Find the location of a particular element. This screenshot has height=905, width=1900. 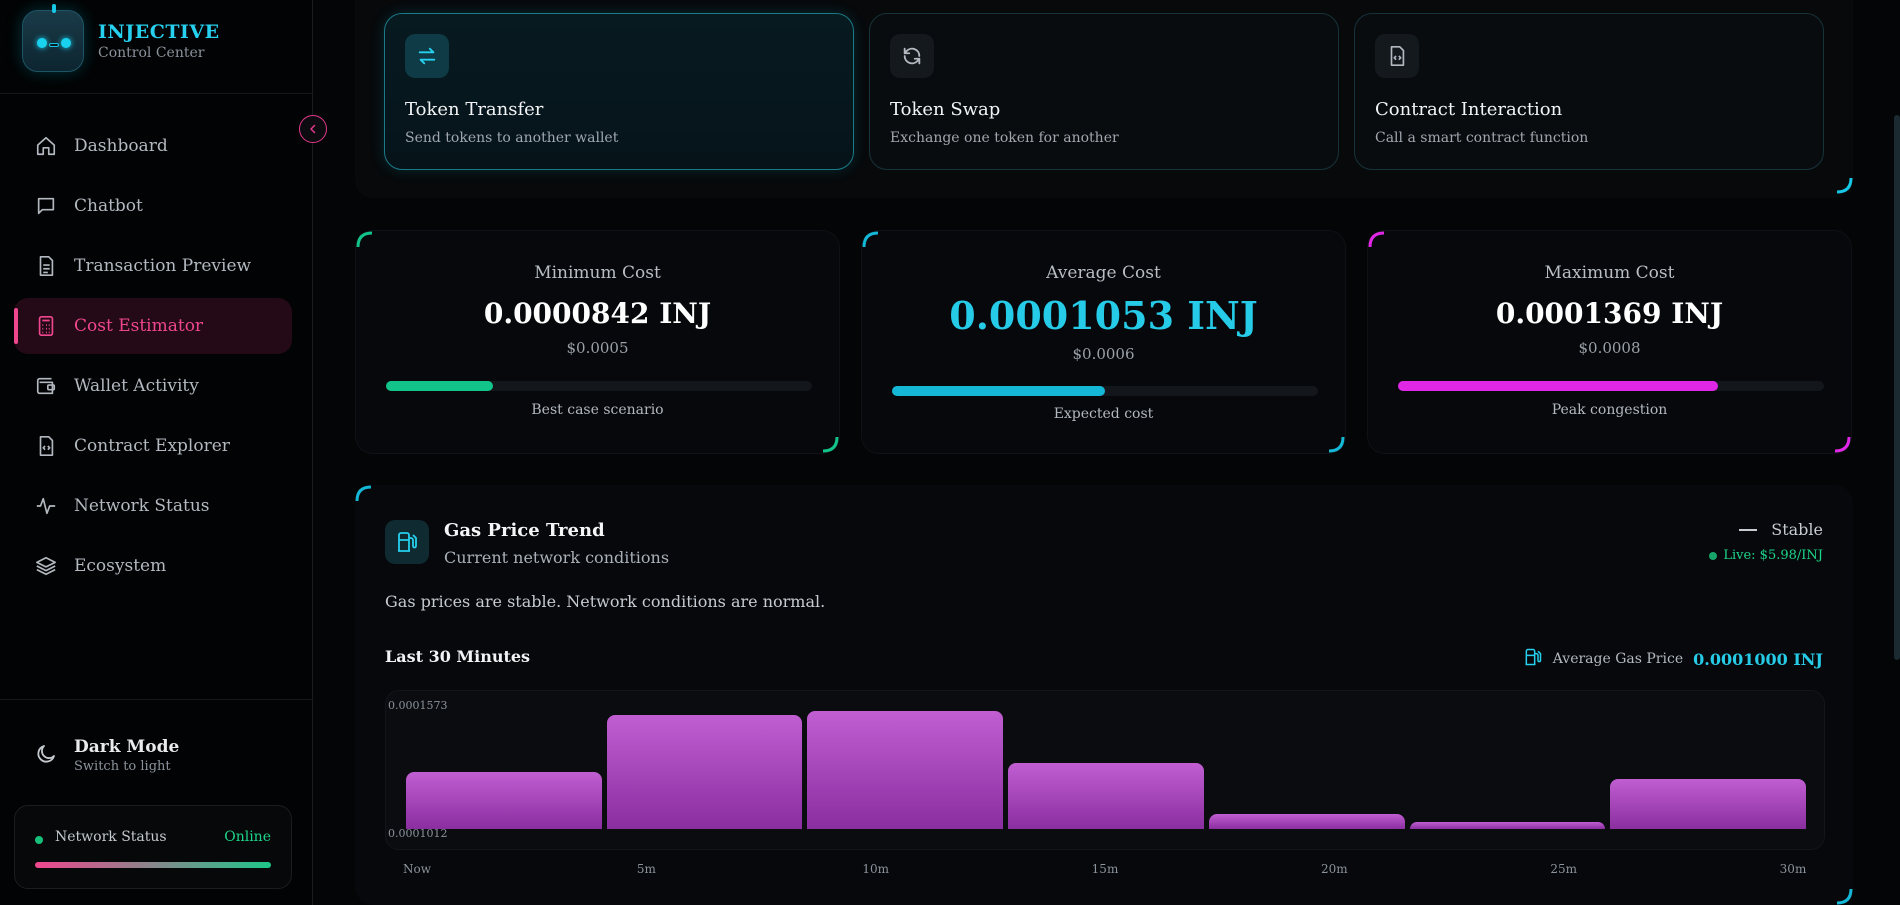

sidebar-item-wallet-activity: Wallet Activity is located at coordinates (153, 386).